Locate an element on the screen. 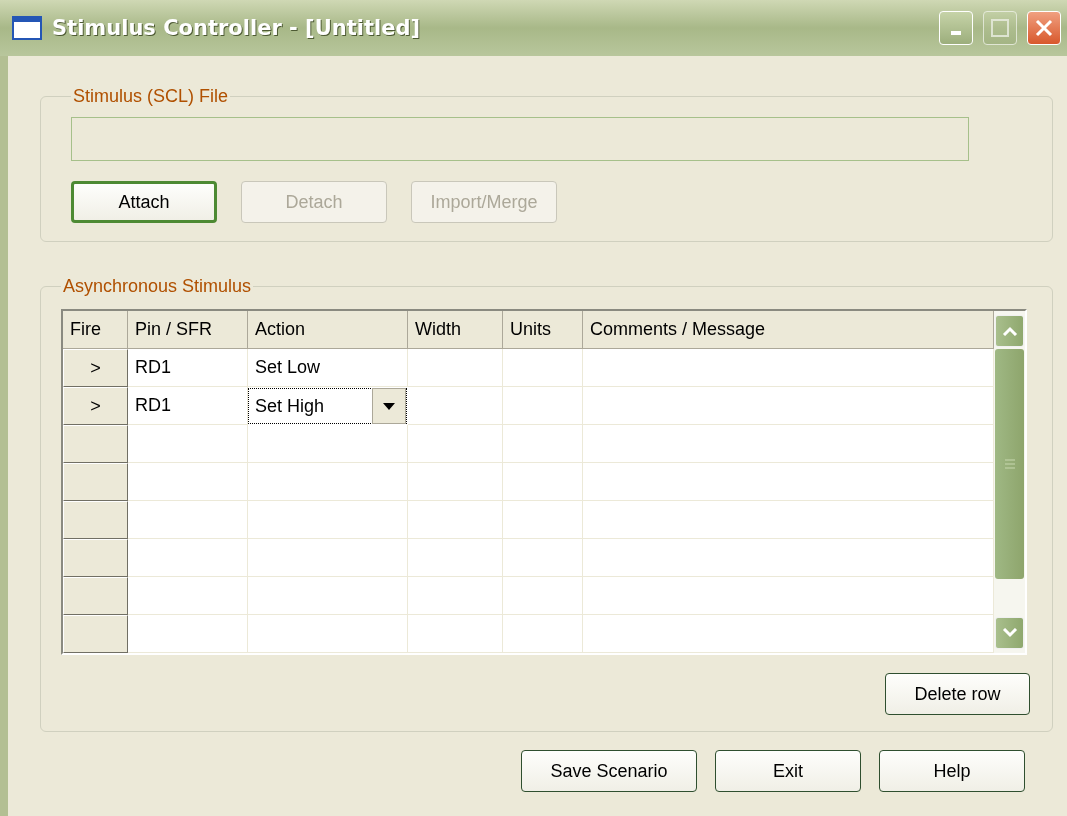  column-header: Width is located at coordinates (455, 330).